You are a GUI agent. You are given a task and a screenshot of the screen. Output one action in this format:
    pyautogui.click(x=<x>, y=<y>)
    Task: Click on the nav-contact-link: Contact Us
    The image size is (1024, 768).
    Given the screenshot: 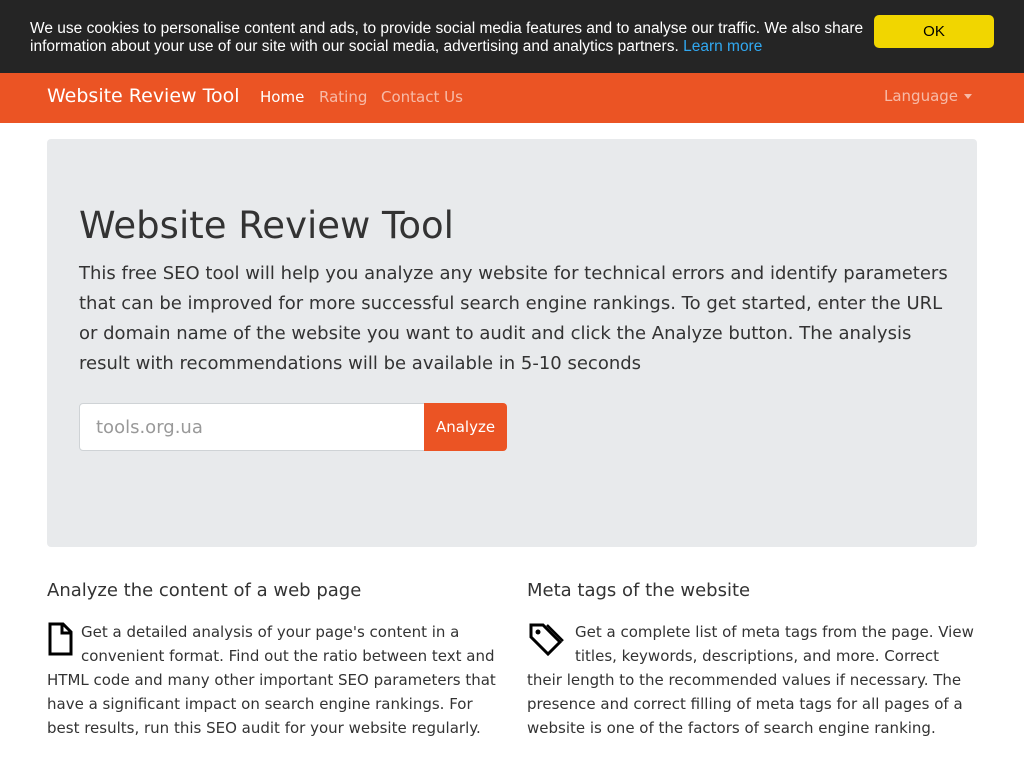 What is the action you would take?
    pyautogui.click(x=422, y=97)
    